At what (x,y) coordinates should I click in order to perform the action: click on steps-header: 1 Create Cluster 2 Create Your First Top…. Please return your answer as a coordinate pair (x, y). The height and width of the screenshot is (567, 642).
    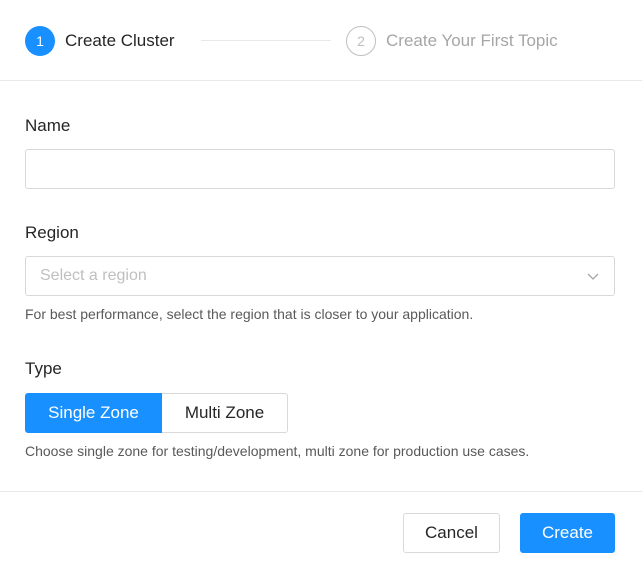
    Looking at the image, I should click on (321, 40).